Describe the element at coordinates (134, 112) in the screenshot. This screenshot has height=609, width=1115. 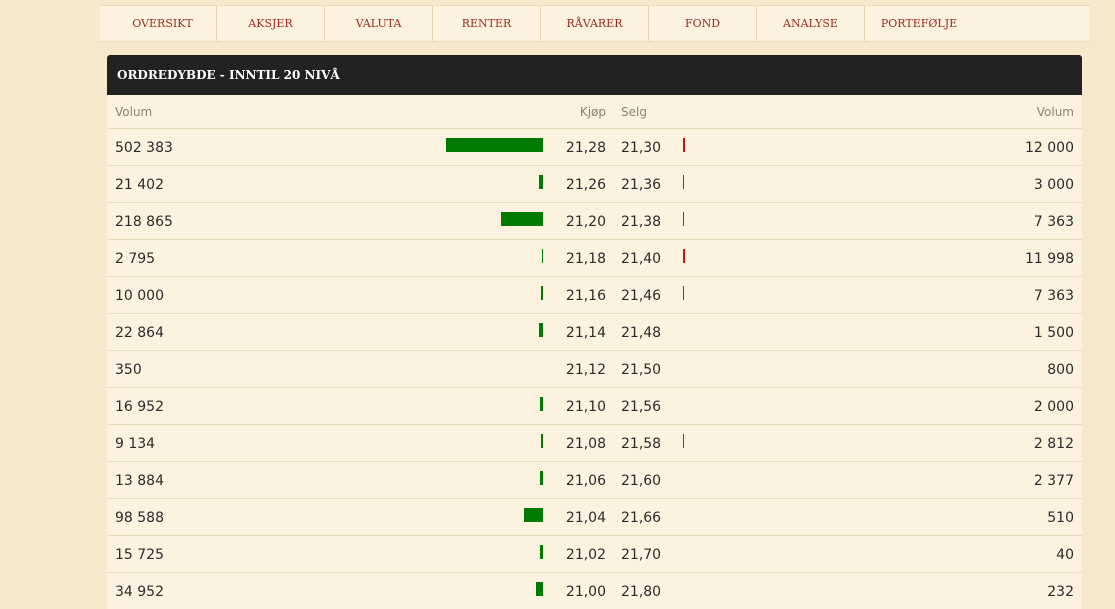
I see `header-bid-volume: Volum` at that location.